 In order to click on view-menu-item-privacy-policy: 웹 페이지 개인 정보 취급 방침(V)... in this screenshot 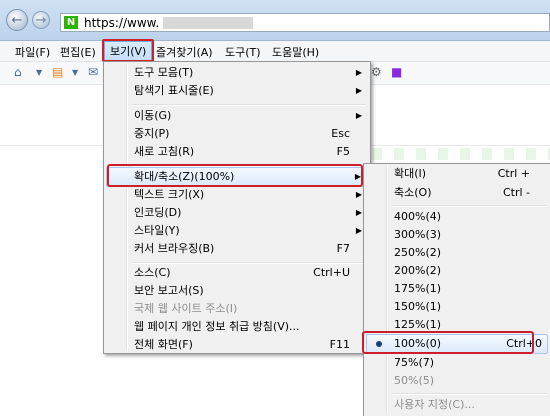, I will do `click(237, 327)`.